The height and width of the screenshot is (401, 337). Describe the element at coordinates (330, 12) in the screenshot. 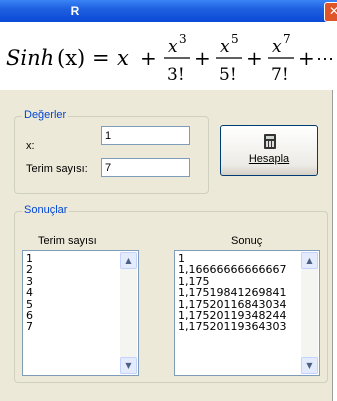

I see `close-button: ✕` at that location.